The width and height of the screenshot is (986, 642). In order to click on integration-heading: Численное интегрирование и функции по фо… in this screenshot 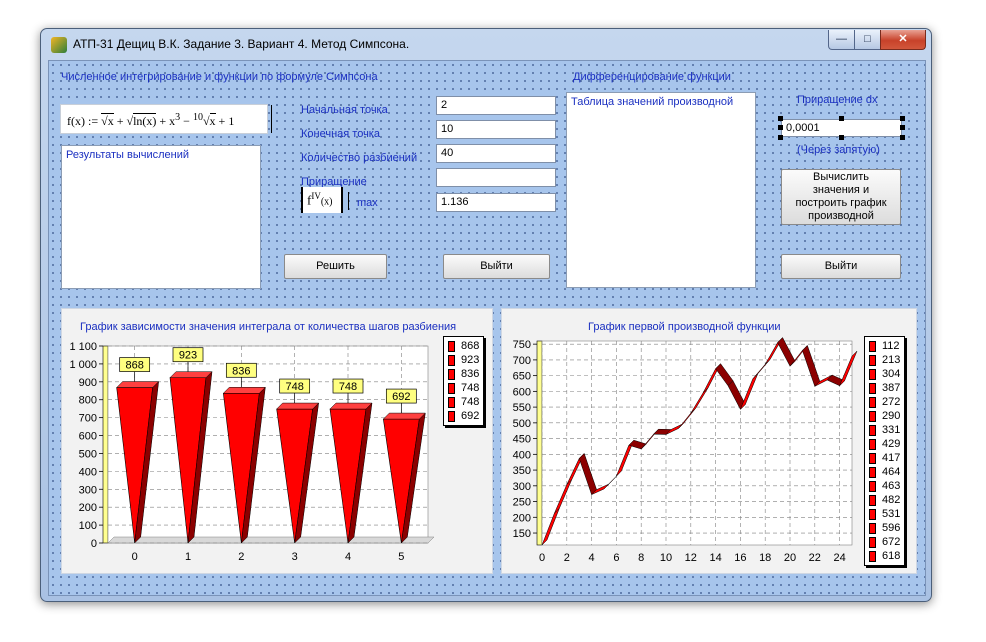, I will do `click(219, 77)`.